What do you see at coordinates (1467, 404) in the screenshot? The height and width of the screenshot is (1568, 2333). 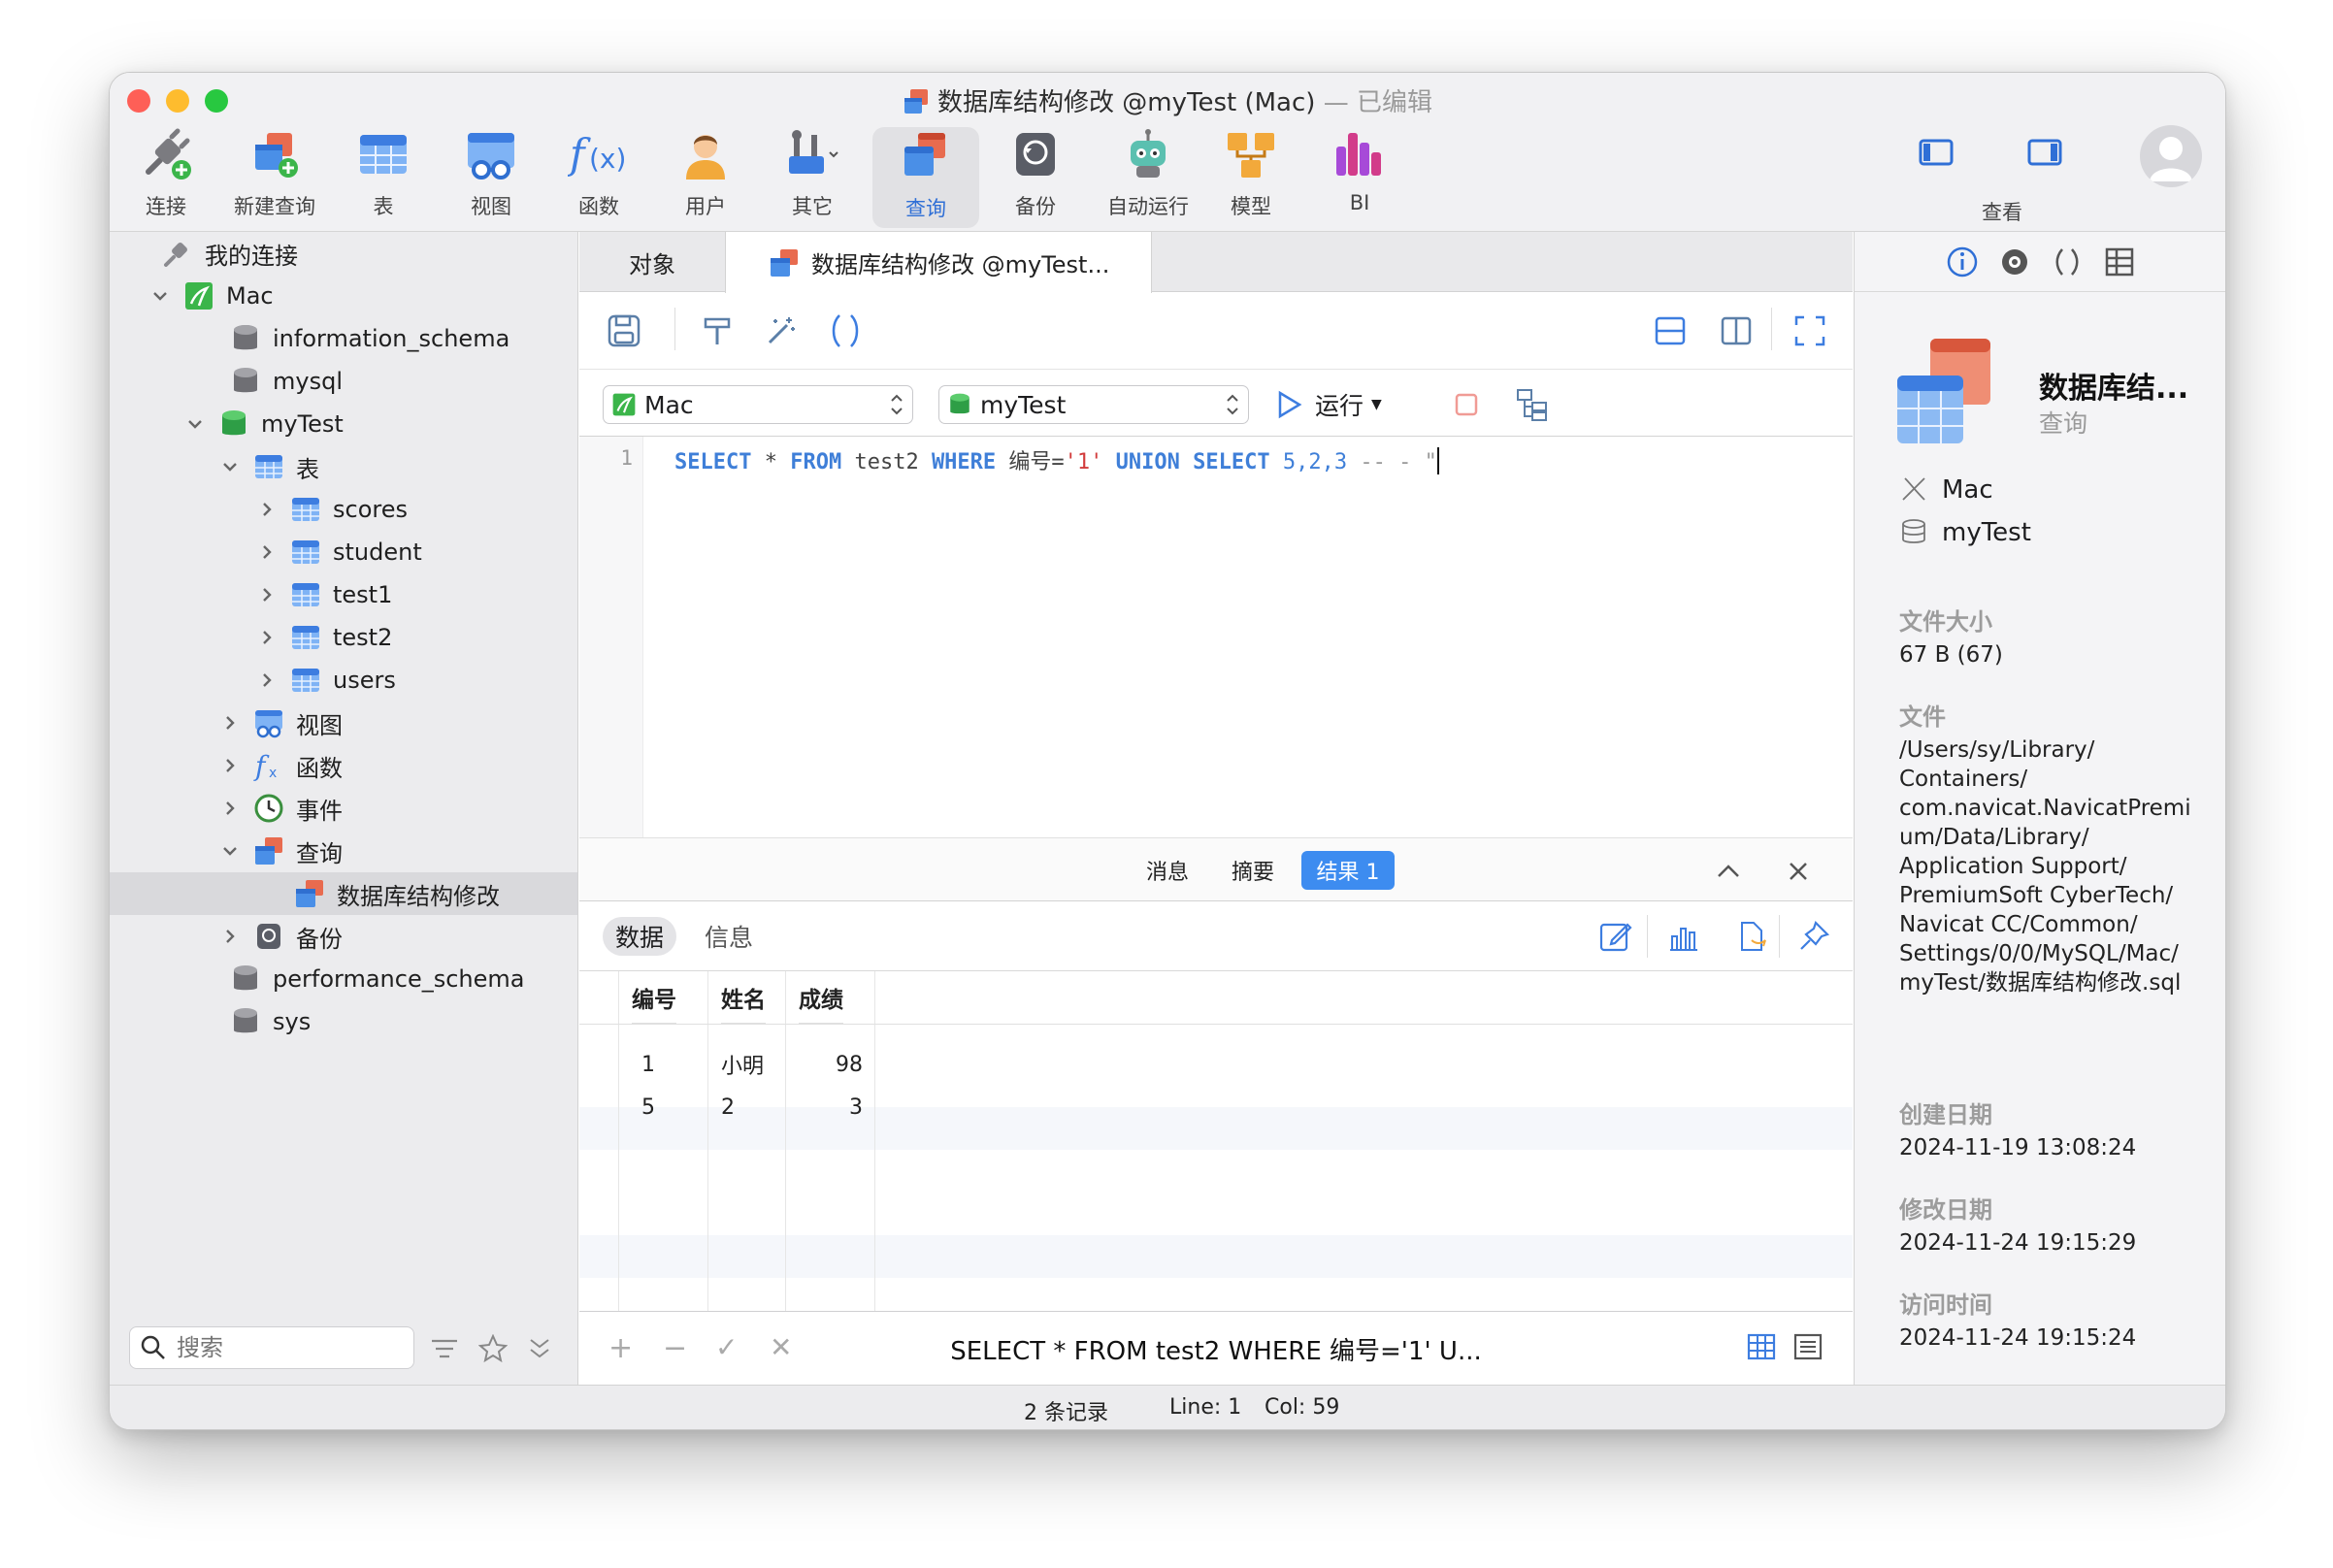 I see `stop-button` at bounding box center [1467, 404].